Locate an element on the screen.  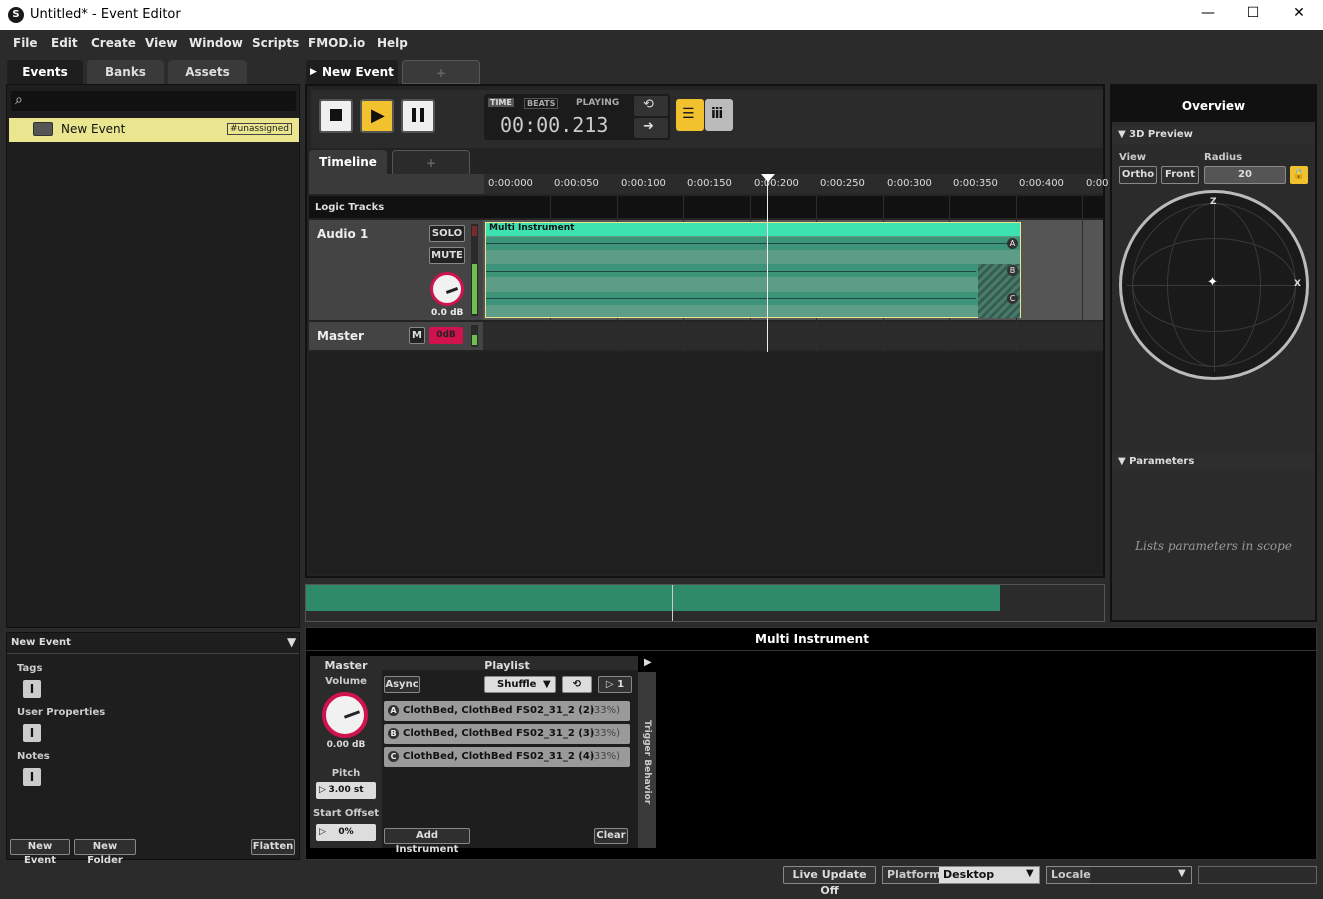
async-button: Async is located at coordinates (402, 684).